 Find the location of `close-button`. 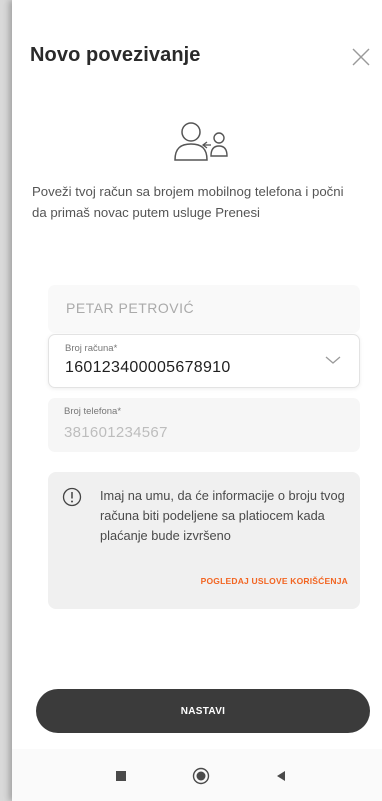

close-button is located at coordinates (361, 57).